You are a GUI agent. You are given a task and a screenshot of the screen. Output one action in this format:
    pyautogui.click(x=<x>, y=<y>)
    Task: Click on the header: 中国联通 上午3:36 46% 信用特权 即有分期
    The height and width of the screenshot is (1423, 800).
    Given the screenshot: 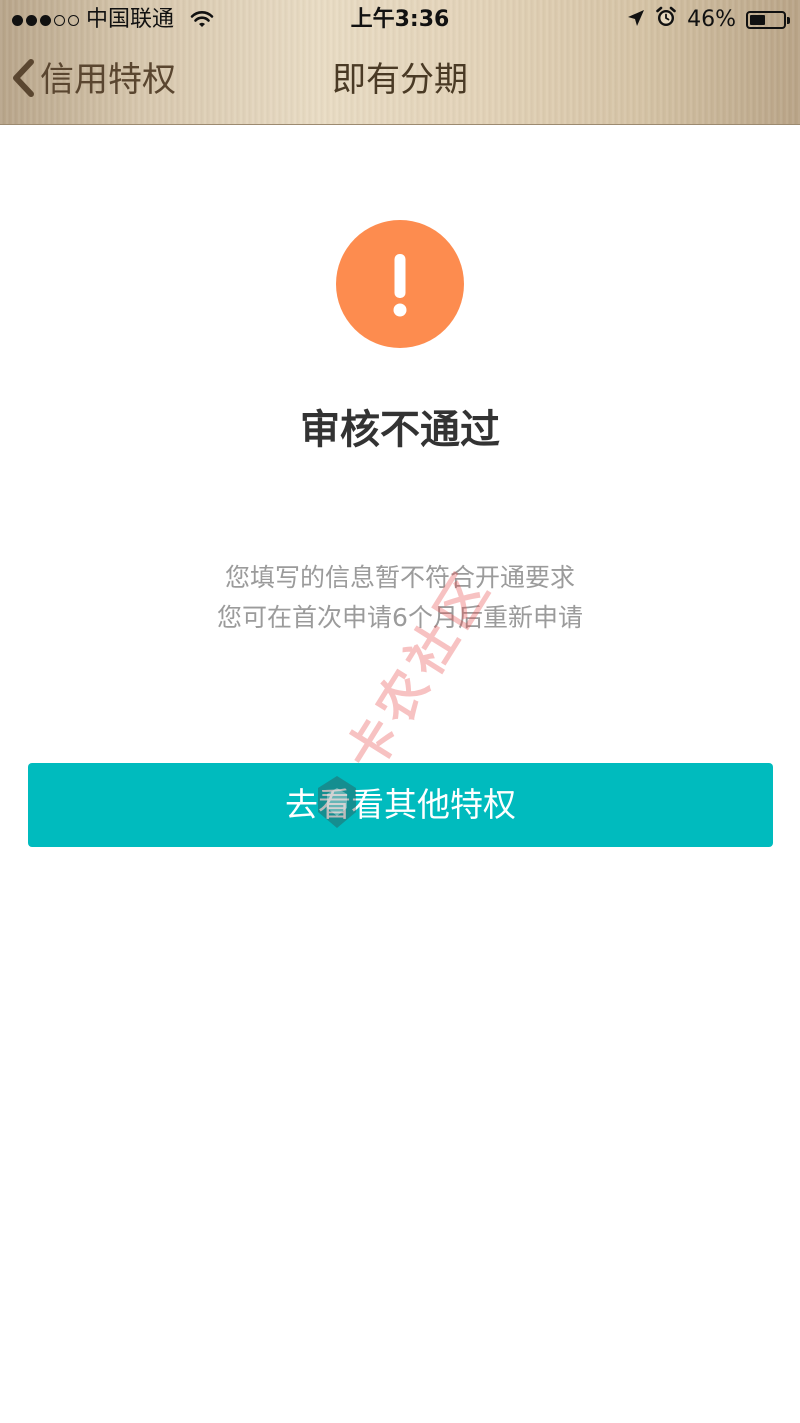 What is the action you would take?
    pyautogui.click(x=400, y=62)
    